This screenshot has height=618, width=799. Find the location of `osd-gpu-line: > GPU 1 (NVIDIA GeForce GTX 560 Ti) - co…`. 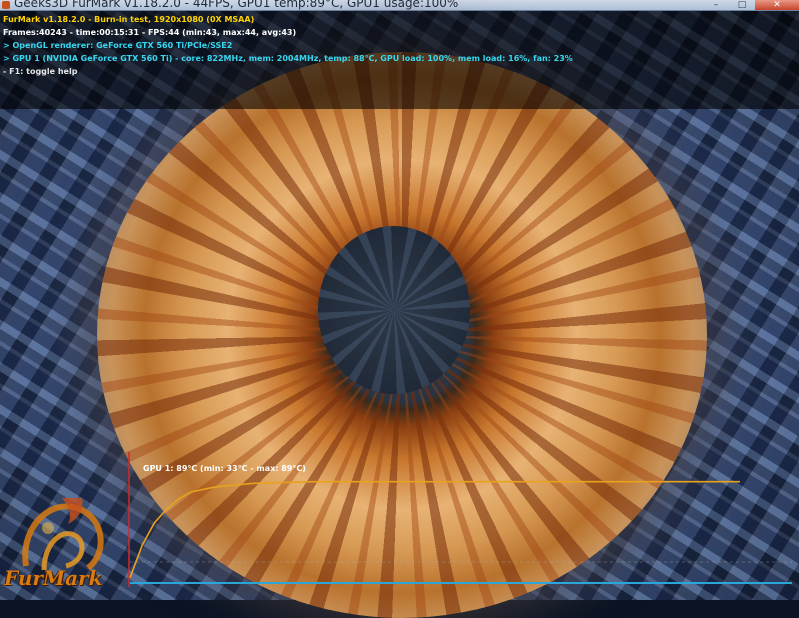

osd-gpu-line: > GPU 1 (NVIDIA GeForce GTX 560 Ti) - co… is located at coordinates (288, 58).